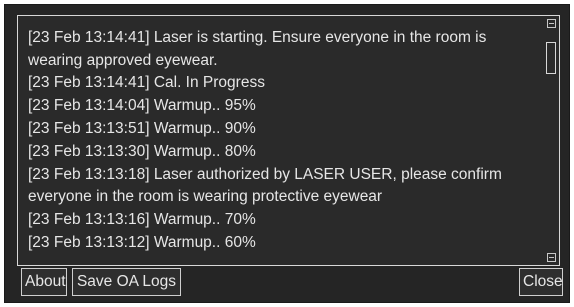  What do you see at coordinates (552, 140) in the screenshot?
I see `vertical-scrollbar` at bounding box center [552, 140].